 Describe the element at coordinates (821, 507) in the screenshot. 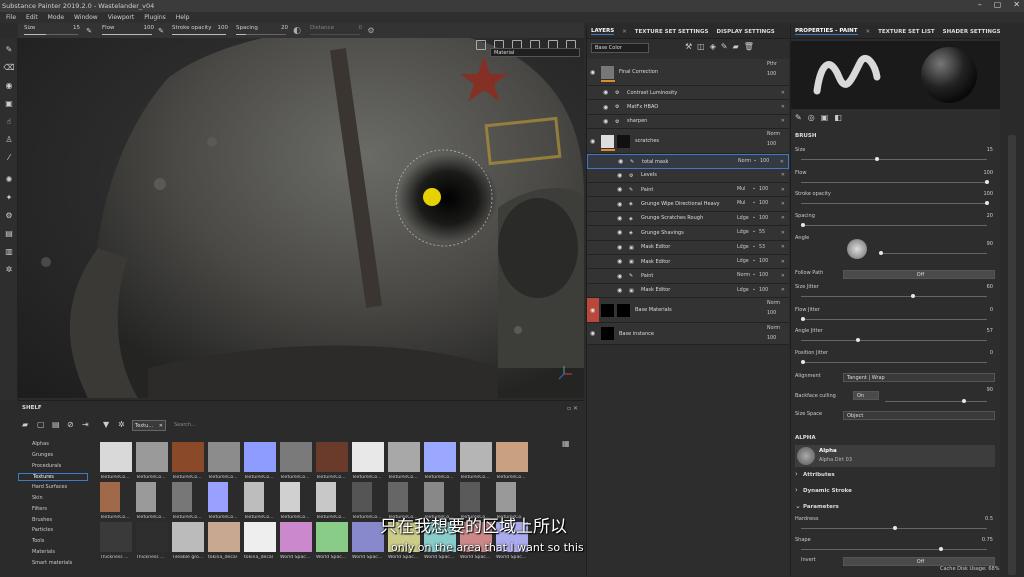

I see `parameters-section: Parameters` at that location.